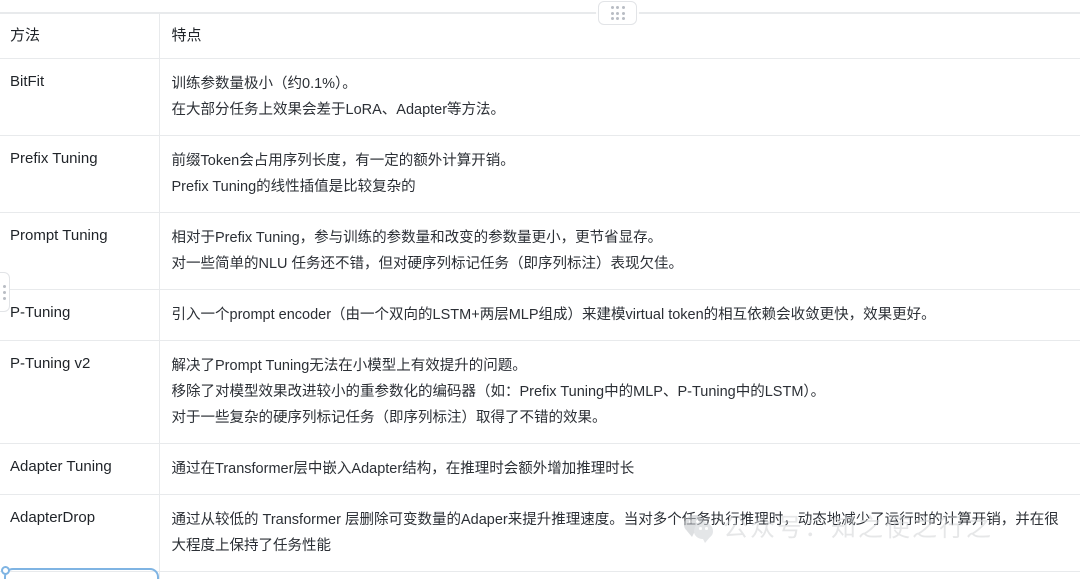 The height and width of the screenshot is (579, 1080). I want to click on drag-handle-vertical, so click(5, 292).